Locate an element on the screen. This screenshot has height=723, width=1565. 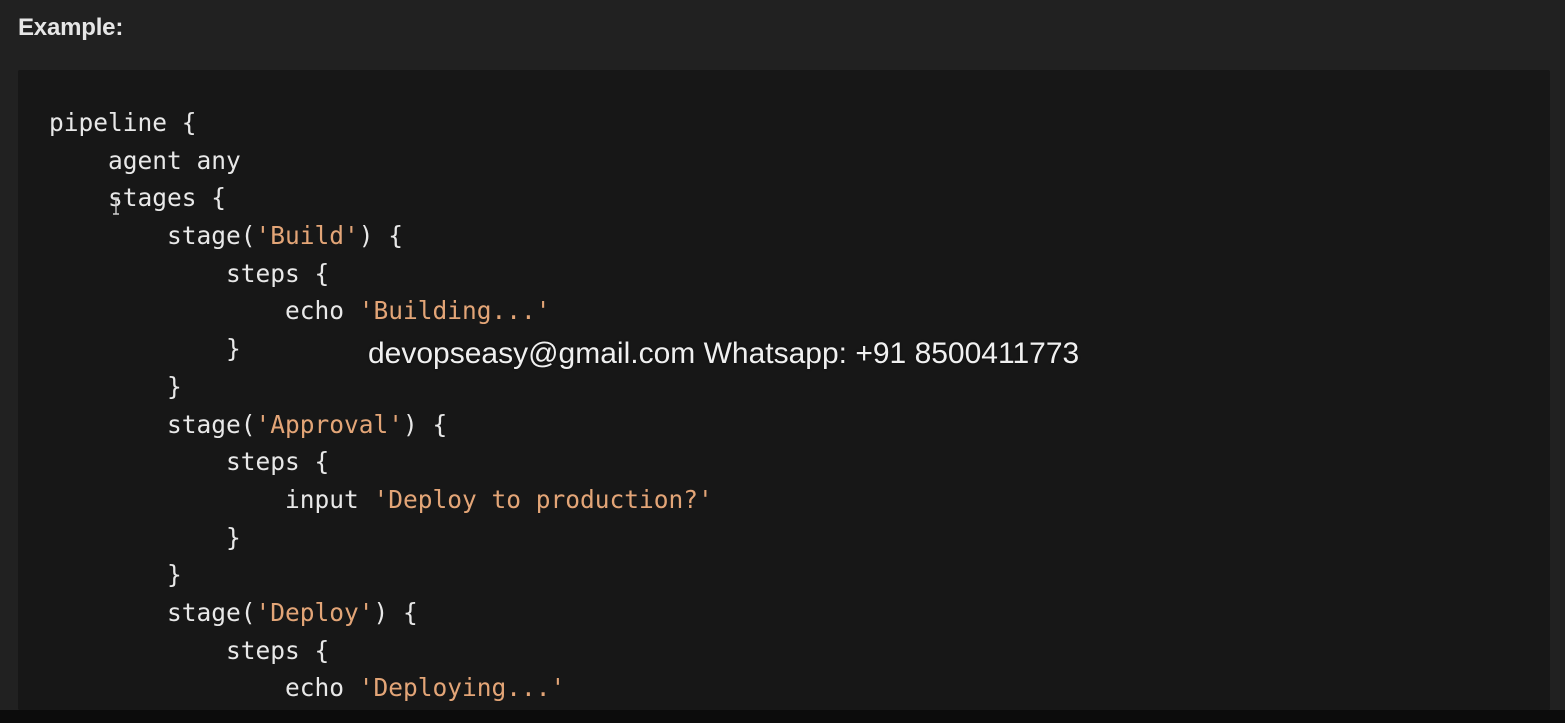
string-literal: 'Deploying...' is located at coordinates (462, 688).